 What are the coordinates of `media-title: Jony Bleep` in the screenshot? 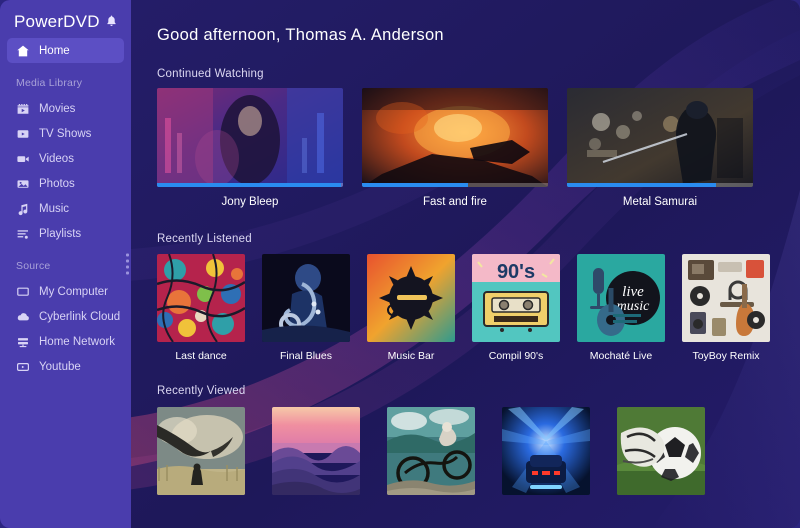 It's located at (250, 202).